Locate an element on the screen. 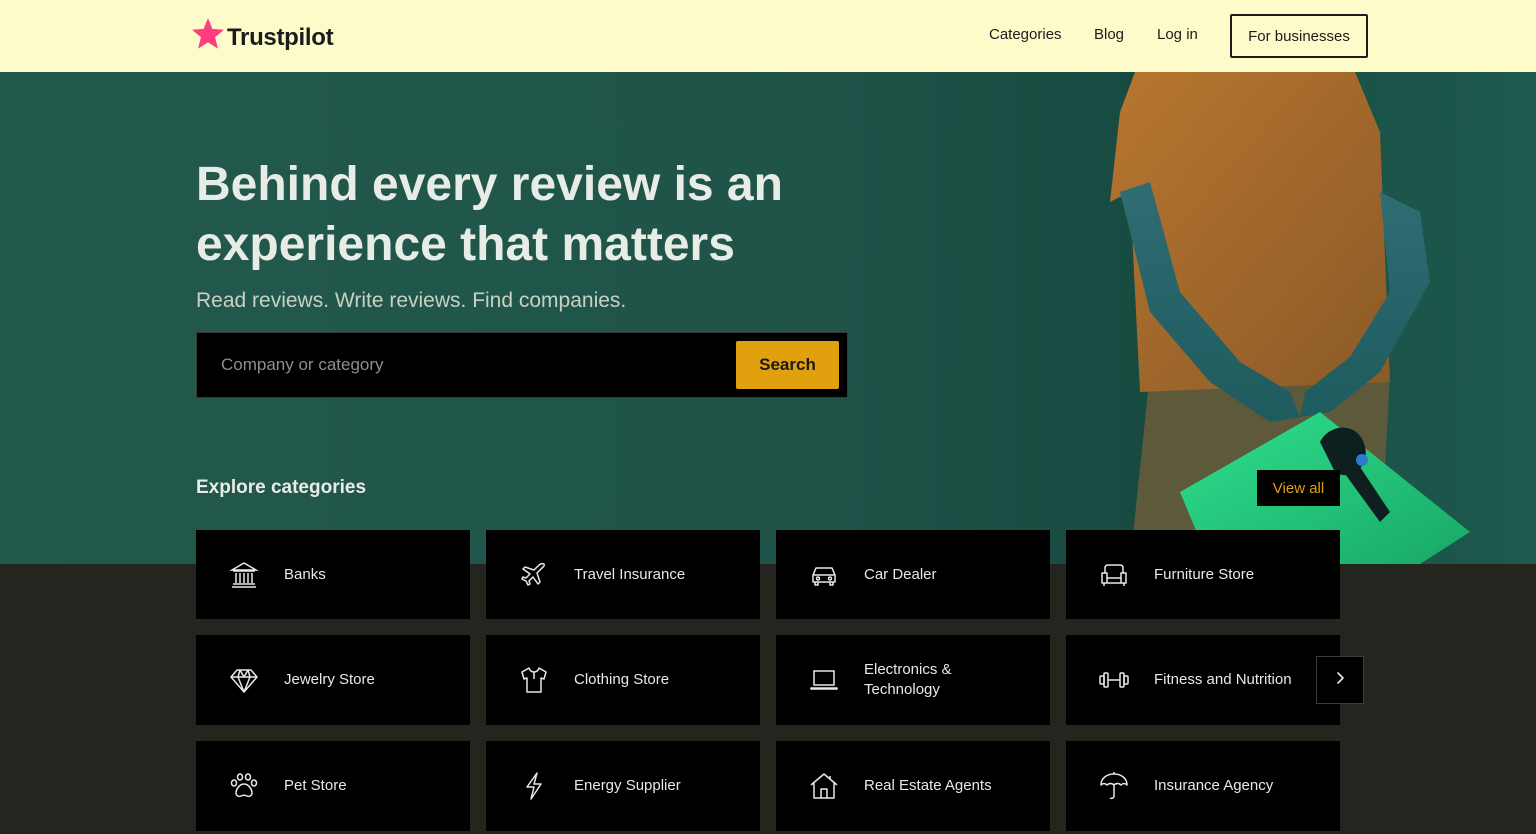 This screenshot has width=1536, height=834. nav-blog-link: Blog is located at coordinates (1109, 34).